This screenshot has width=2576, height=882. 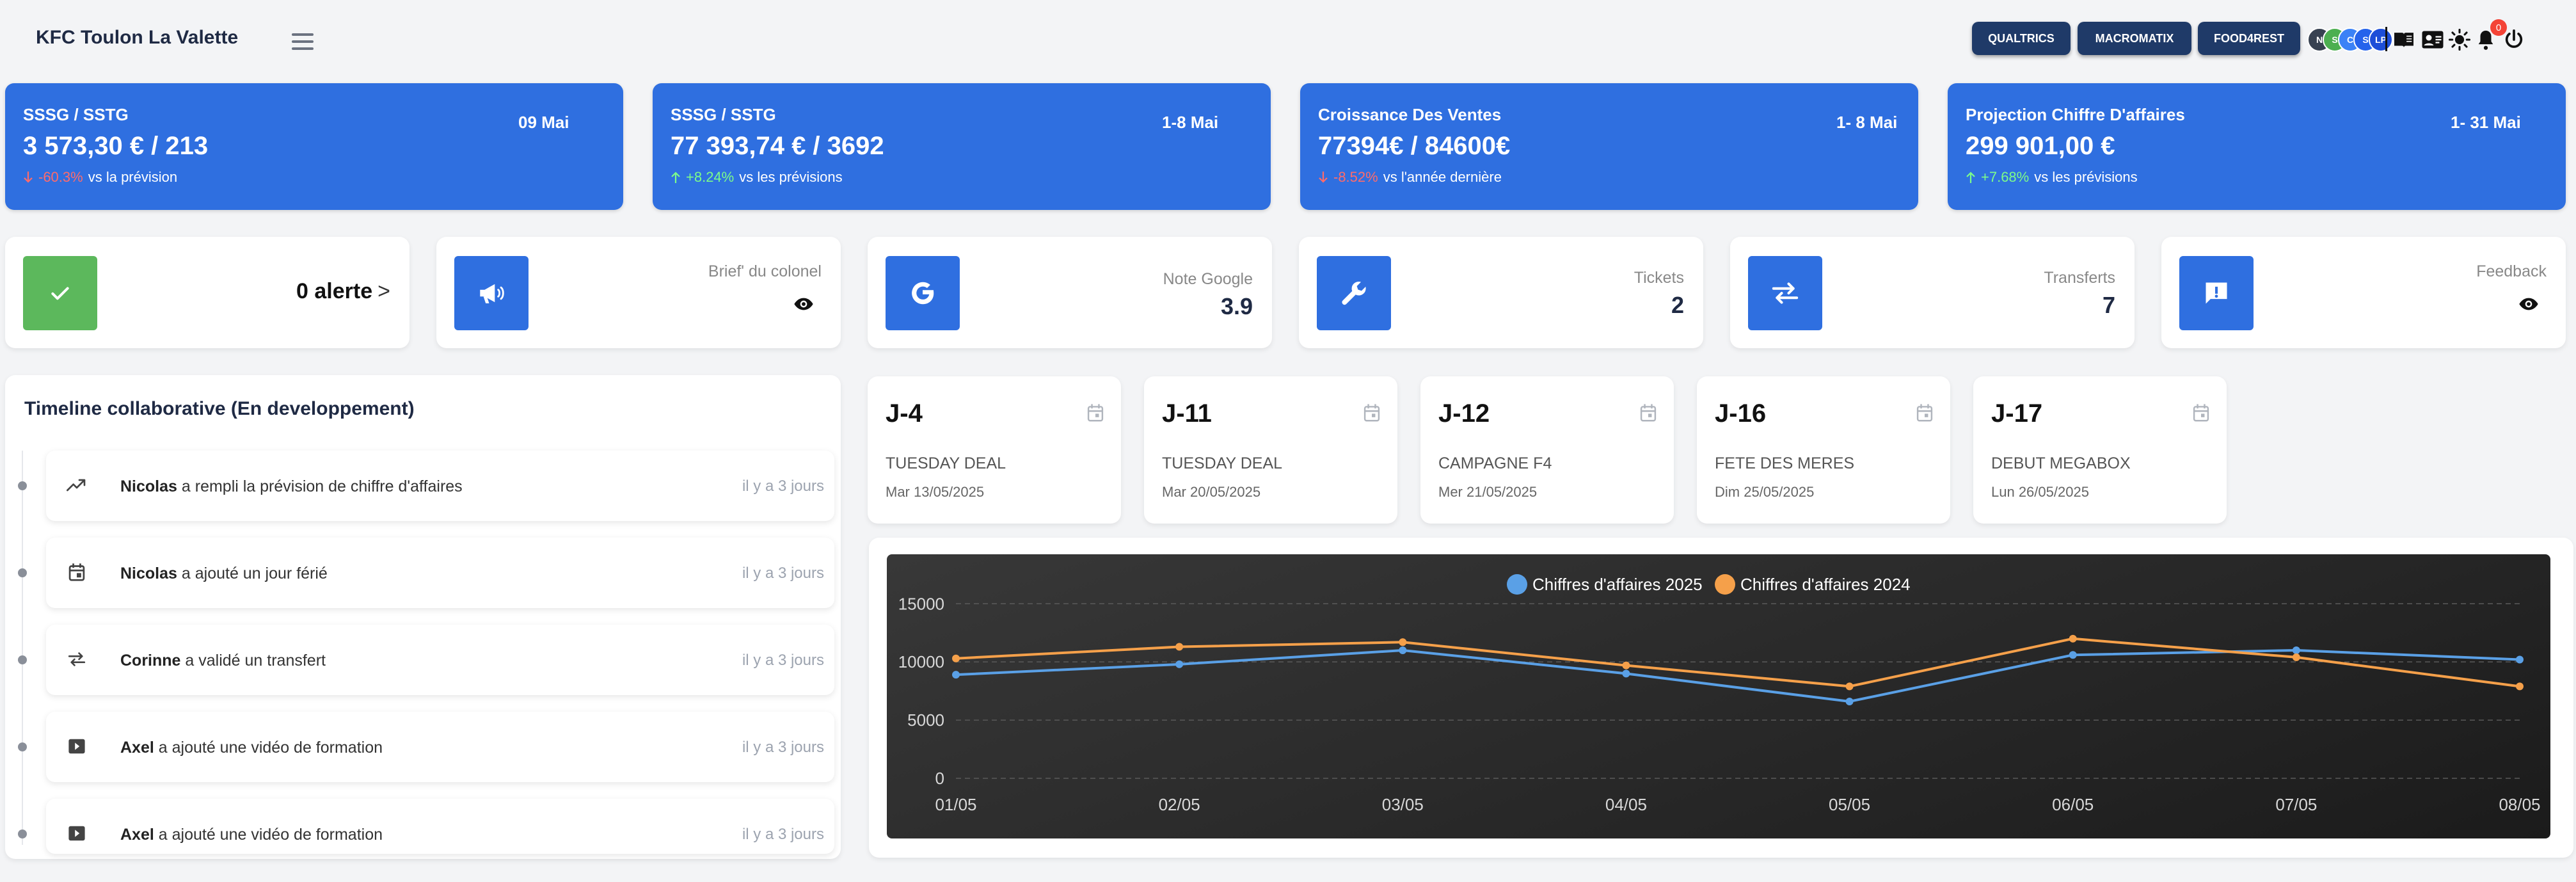 What do you see at coordinates (765, 271) in the screenshot?
I see `tile-label: Brief' du colonel` at bounding box center [765, 271].